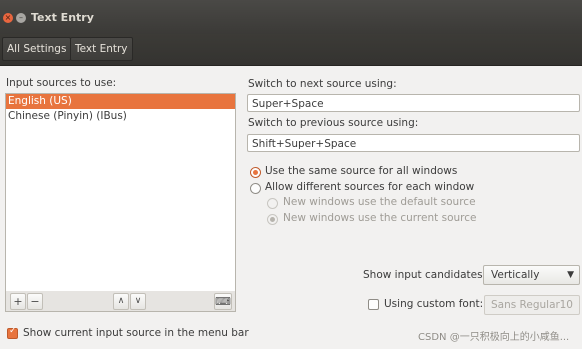  I want to click on next-source-shortcut-field: Super+Space, so click(413, 103).